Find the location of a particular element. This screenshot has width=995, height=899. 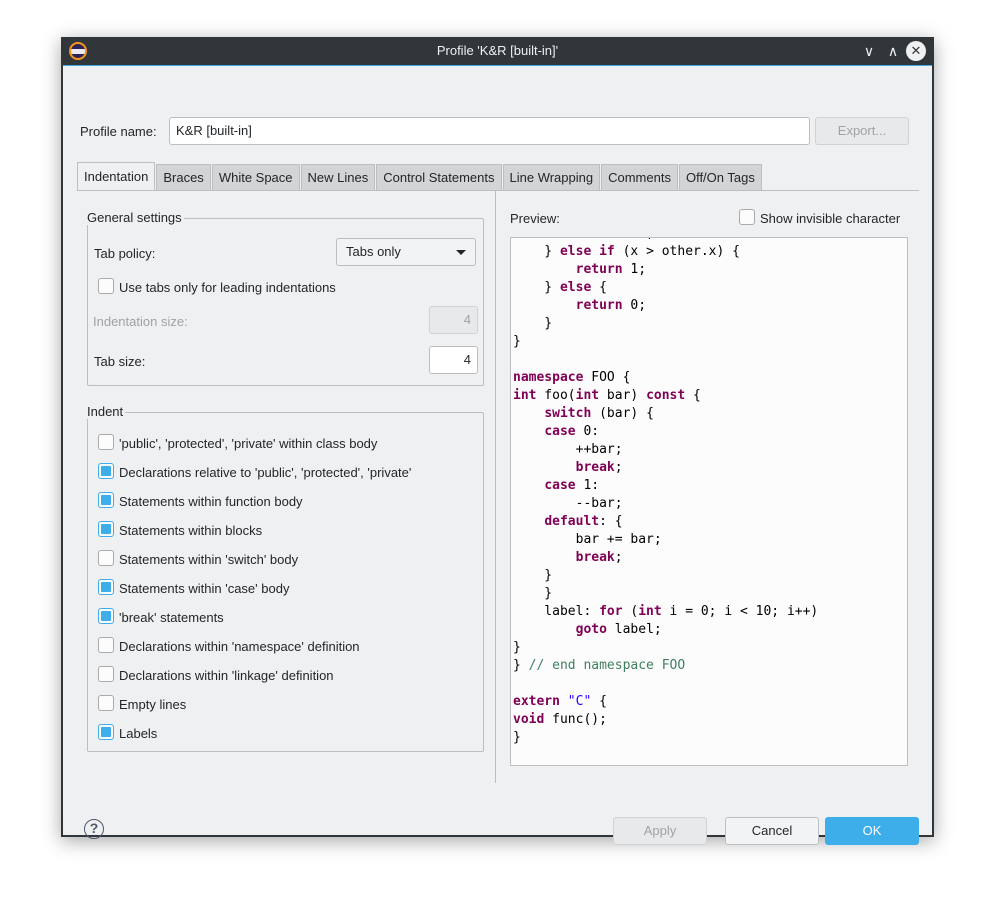

code-keyword: break is located at coordinates (595, 557).